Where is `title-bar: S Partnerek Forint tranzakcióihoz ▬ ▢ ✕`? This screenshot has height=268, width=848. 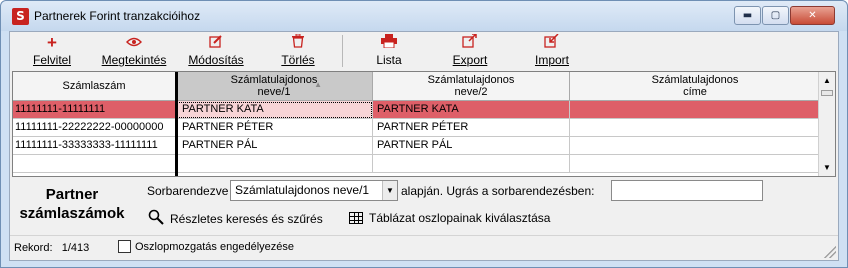 title-bar: S Partnerek Forint tranzakcióihoz ▬ ▢ ✕ is located at coordinates (424, 16).